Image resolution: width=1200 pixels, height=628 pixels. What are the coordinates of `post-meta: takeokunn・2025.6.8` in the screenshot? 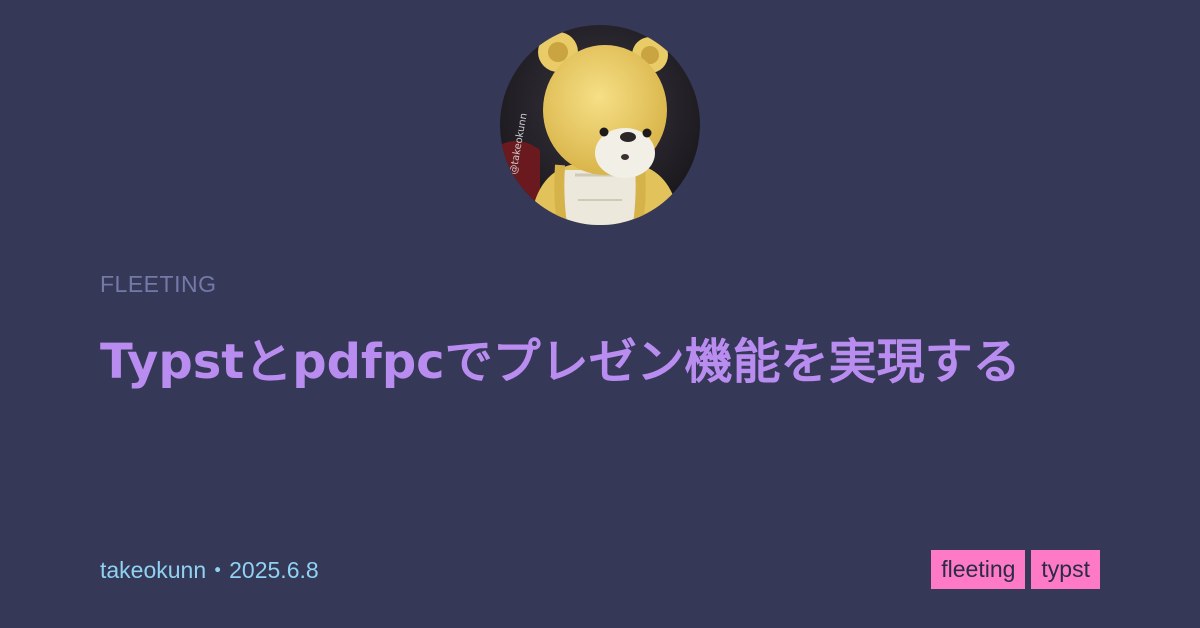 It's located at (209, 568).